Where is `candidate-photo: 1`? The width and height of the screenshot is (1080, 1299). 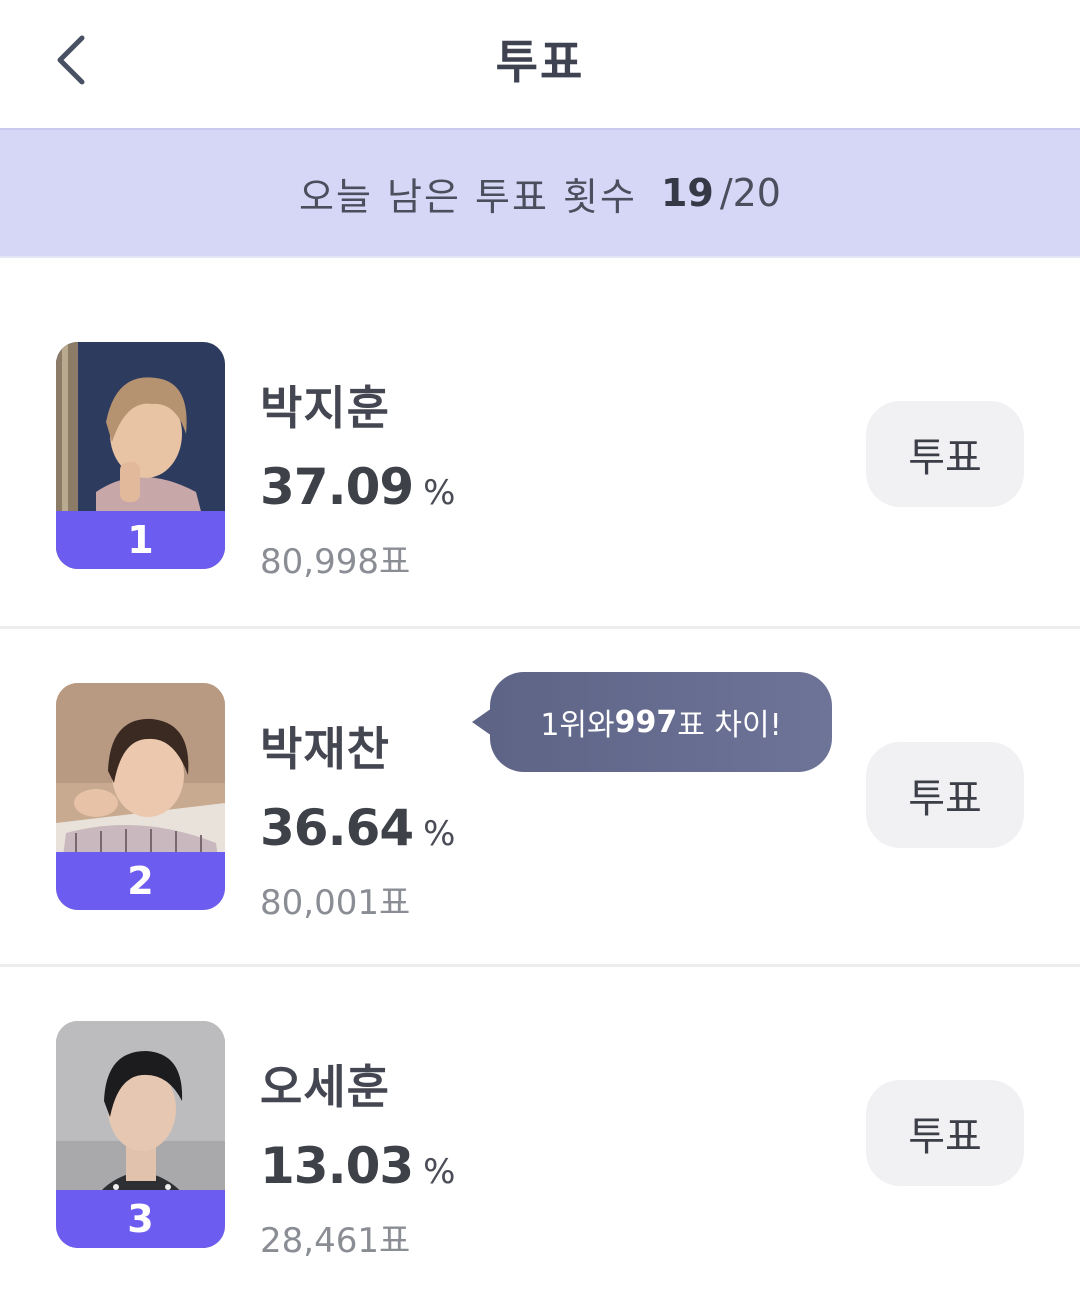 candidate-photo: 1 is located at coordinates (140, 455).